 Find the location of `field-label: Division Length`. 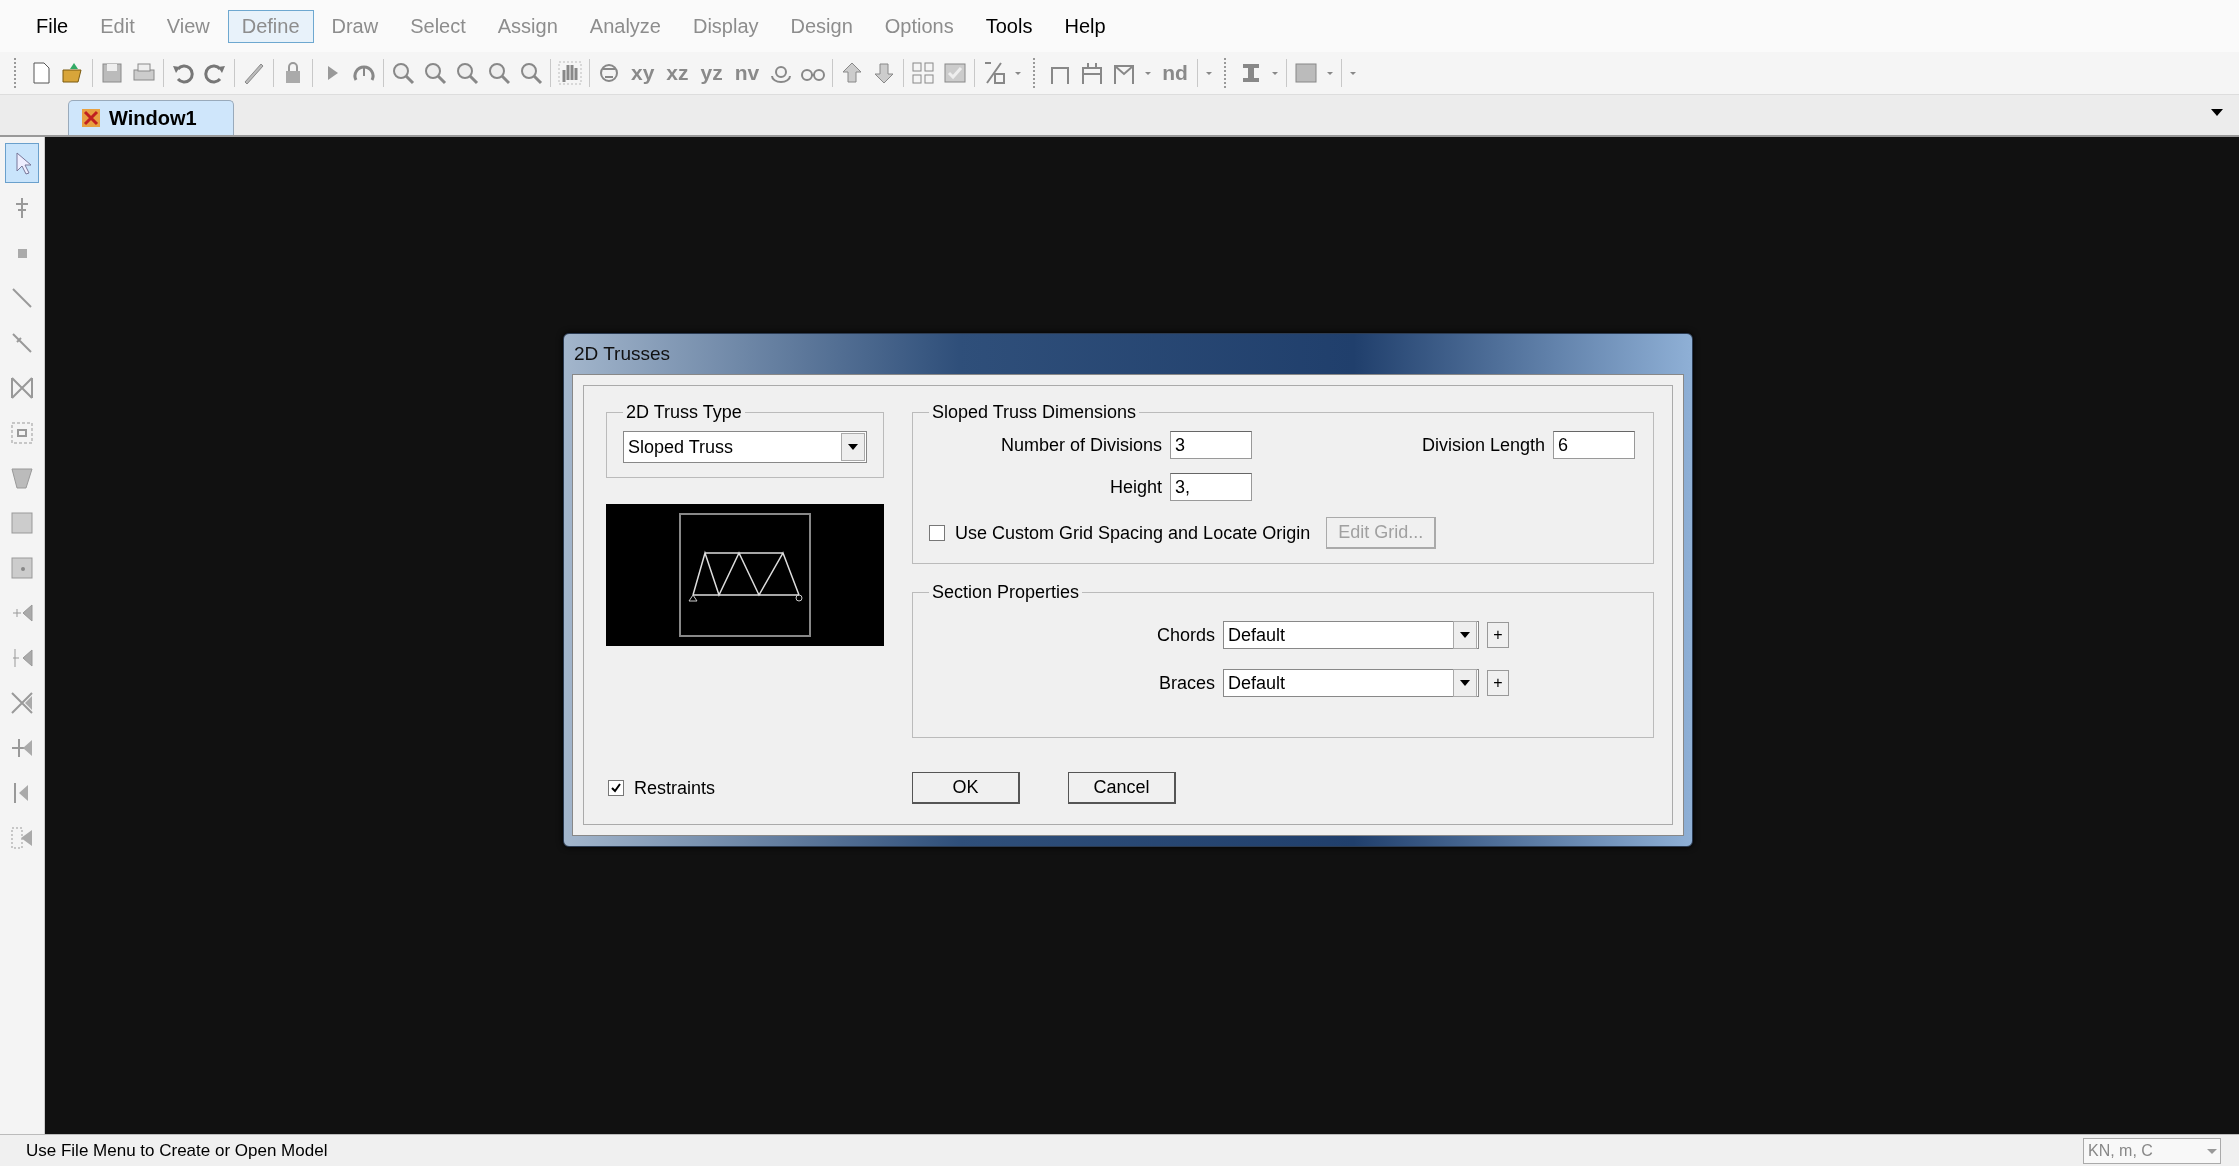

field-label: Division Length is located at coordinates (1482, 445).